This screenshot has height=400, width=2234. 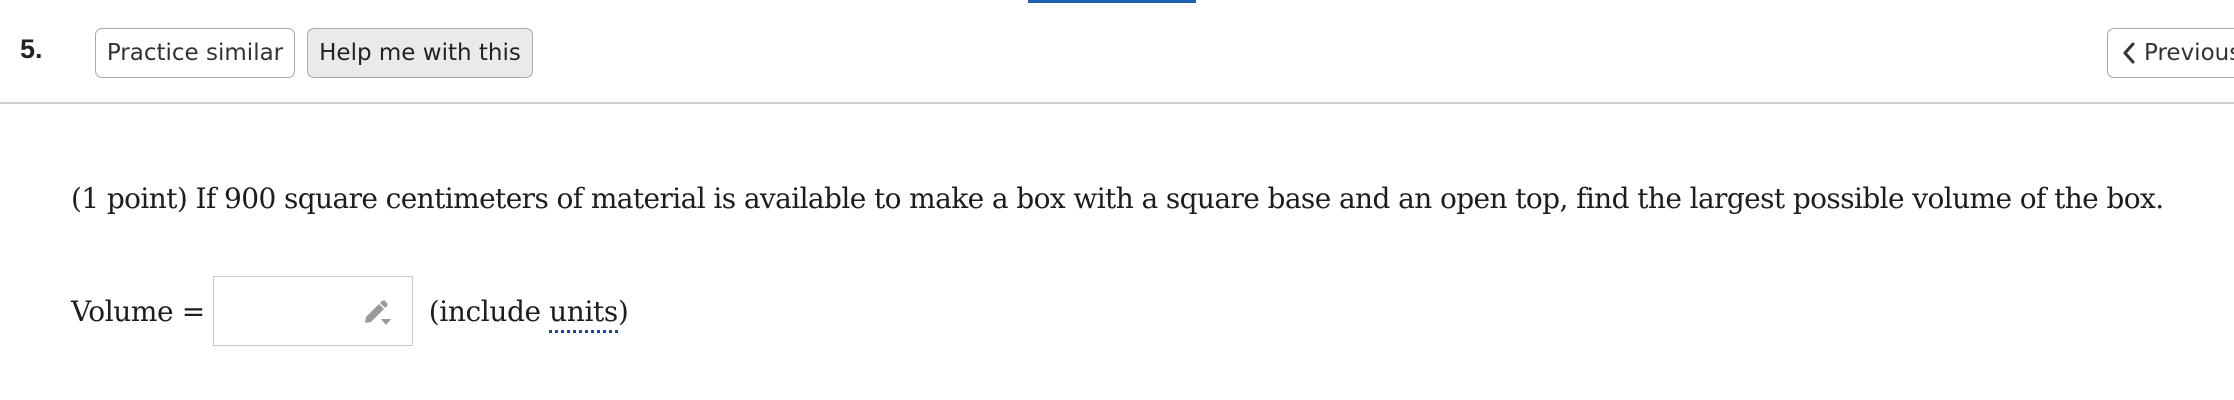 I want to click on volume-answer-field, so click(x=312, y=311).